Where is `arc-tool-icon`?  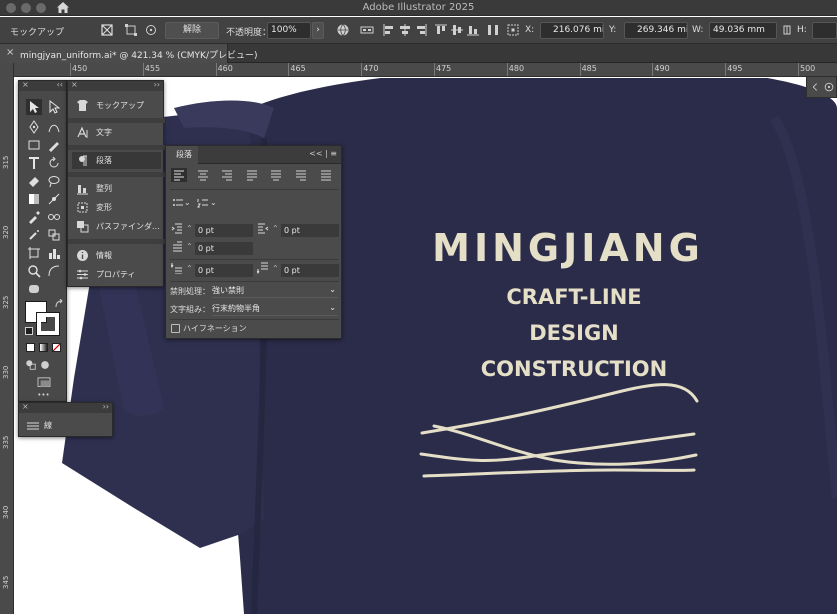
arc-tool-icon is located at coordinates (54, 271).